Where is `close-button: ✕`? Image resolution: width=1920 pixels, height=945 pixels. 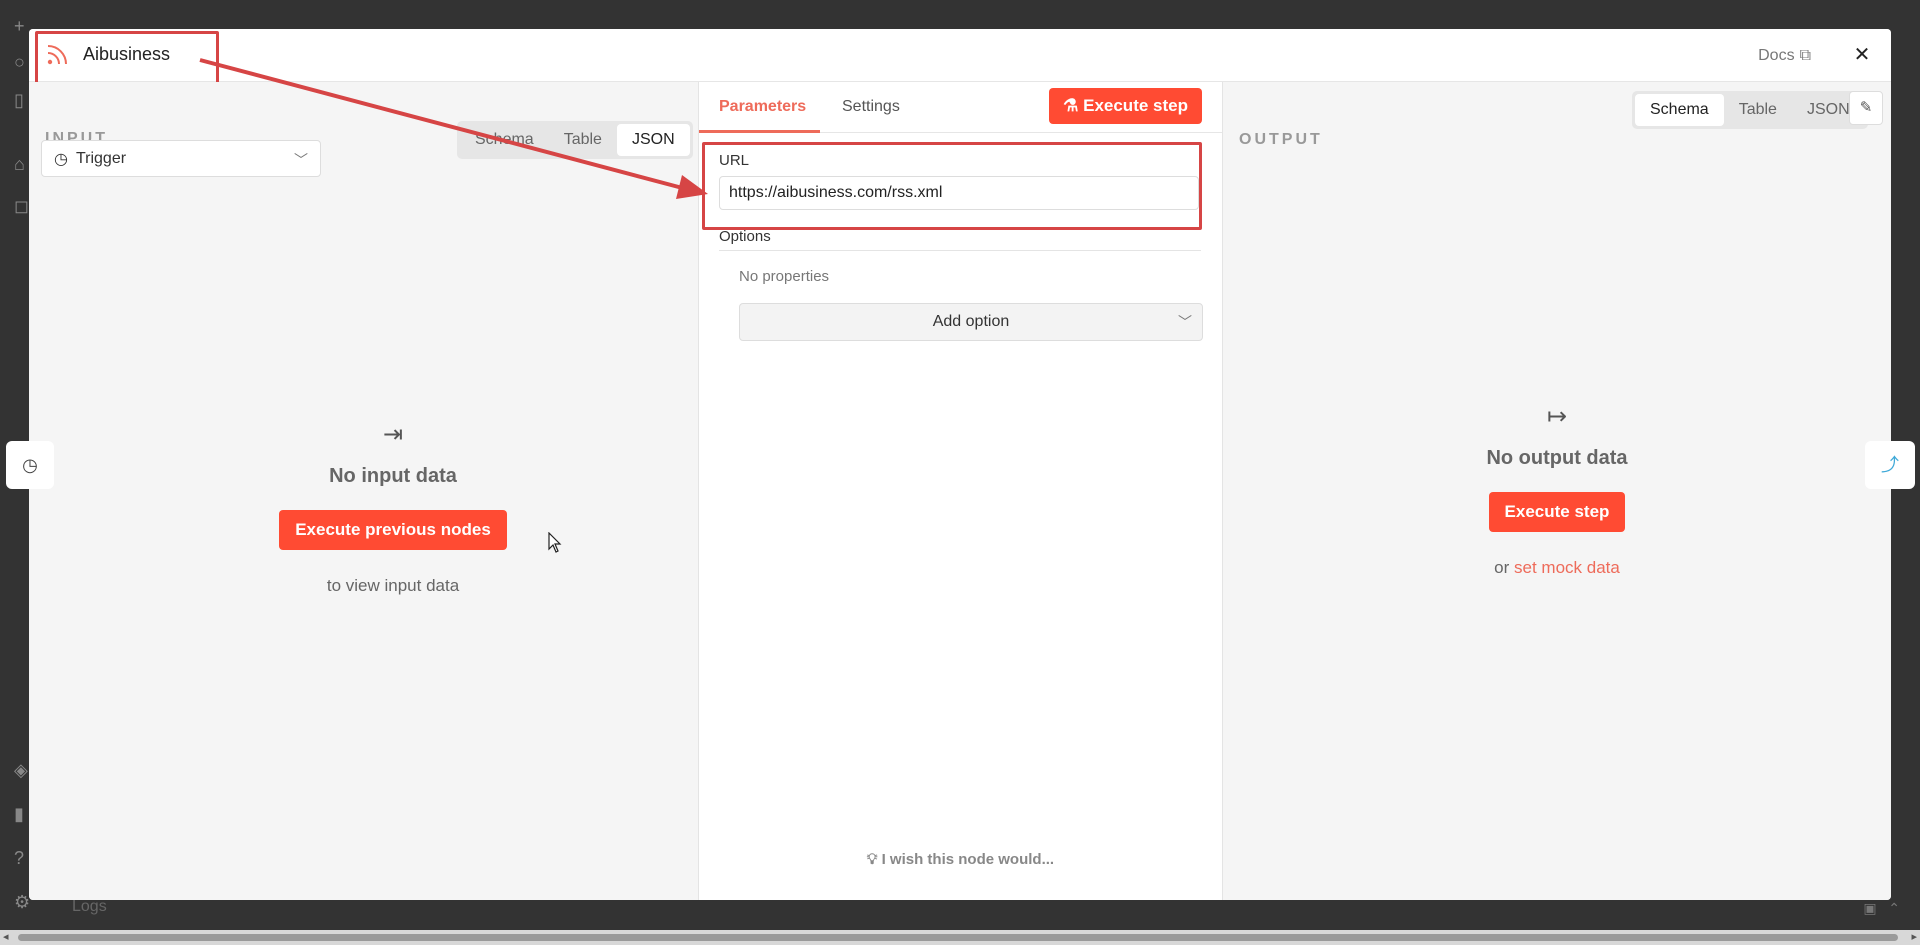 close-button: ✕ is located at coordinates (1862, 55).